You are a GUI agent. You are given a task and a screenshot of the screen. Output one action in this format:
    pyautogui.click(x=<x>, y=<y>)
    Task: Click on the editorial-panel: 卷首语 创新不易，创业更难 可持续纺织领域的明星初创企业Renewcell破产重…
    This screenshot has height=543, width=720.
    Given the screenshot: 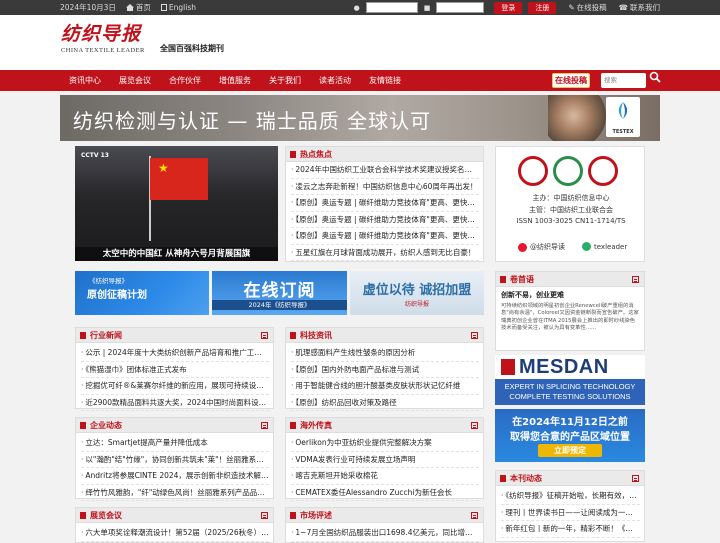 What is the action you would take?
    pyautogui.click(x=570, y=311)
    